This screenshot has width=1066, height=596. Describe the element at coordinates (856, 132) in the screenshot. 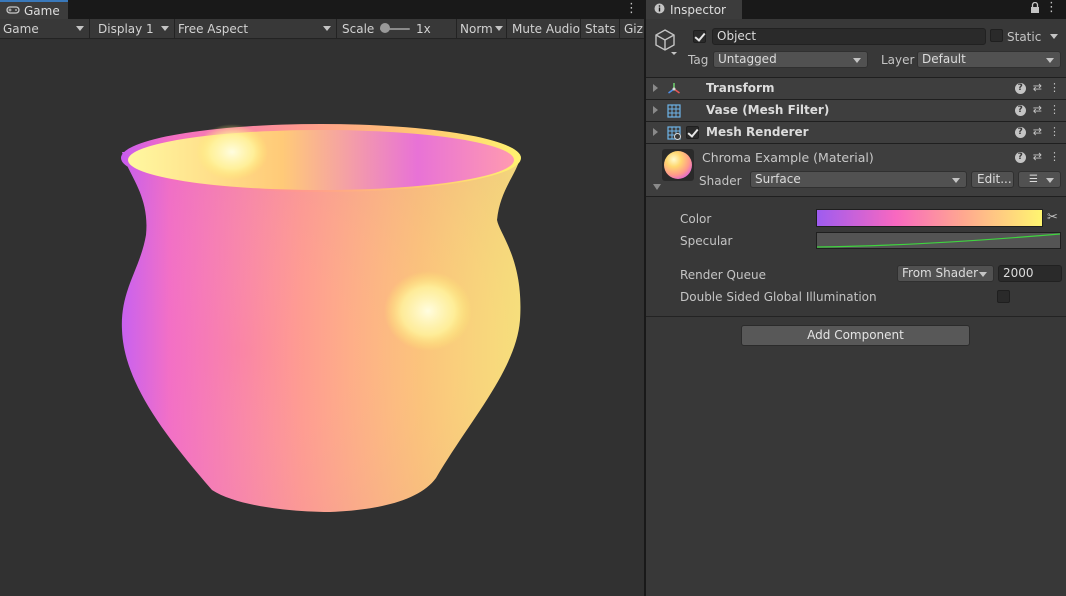

I see `component-mesh-renderer: Mesh Renderer ? ⇄ ⋮` at that location.